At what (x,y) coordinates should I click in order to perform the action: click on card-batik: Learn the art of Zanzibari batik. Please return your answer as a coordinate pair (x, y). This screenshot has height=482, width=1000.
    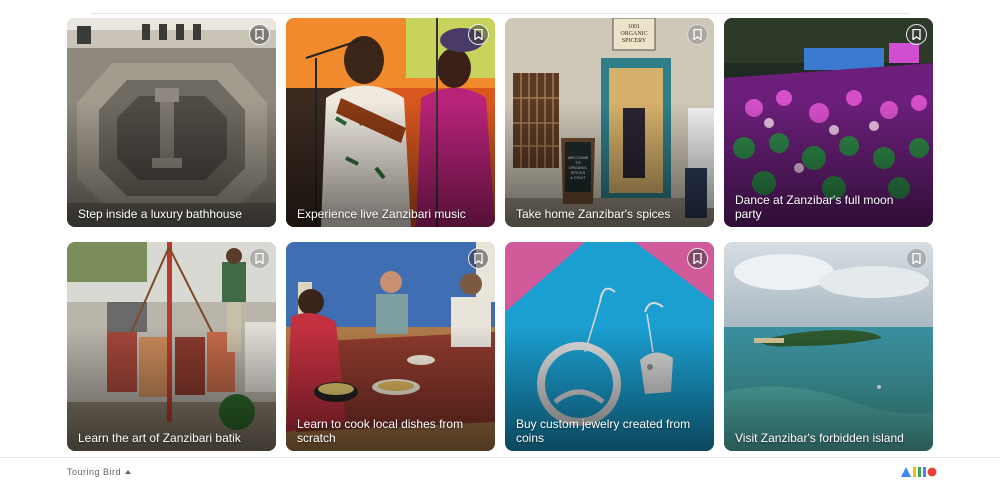
    Looking at the image, I should click on (171, 346).